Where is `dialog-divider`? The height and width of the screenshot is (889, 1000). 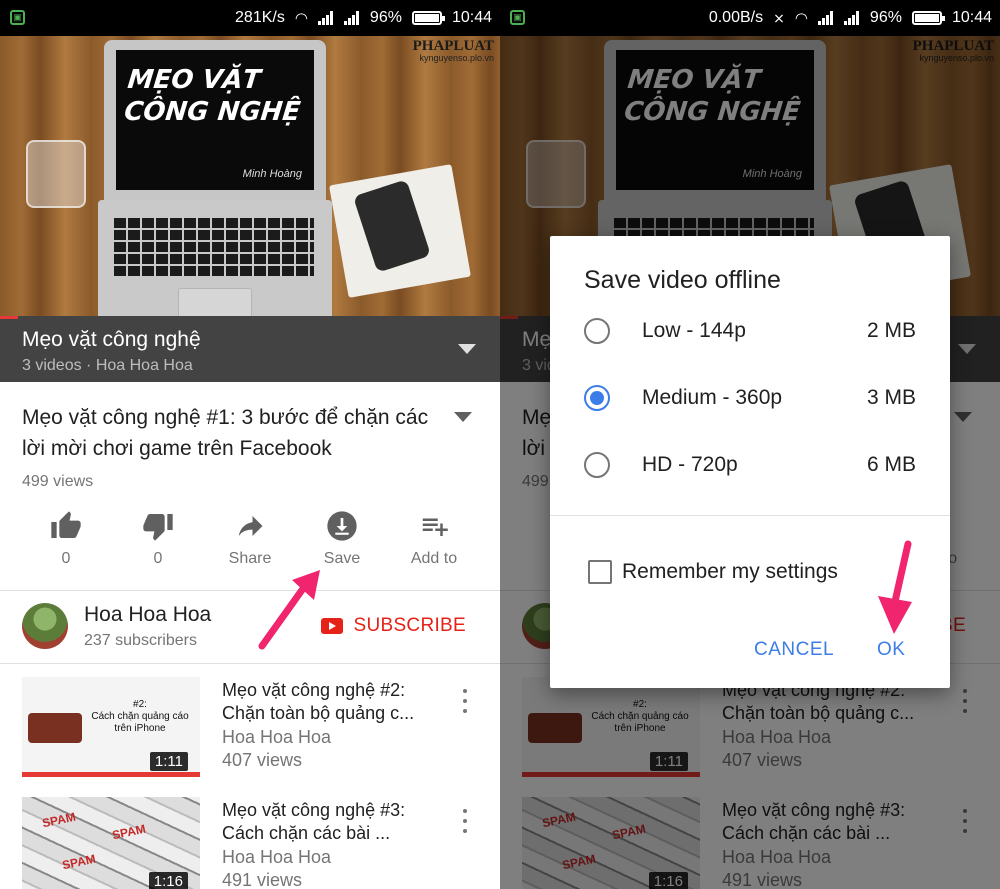 dialog-divider is located at coordinates (750, 515).